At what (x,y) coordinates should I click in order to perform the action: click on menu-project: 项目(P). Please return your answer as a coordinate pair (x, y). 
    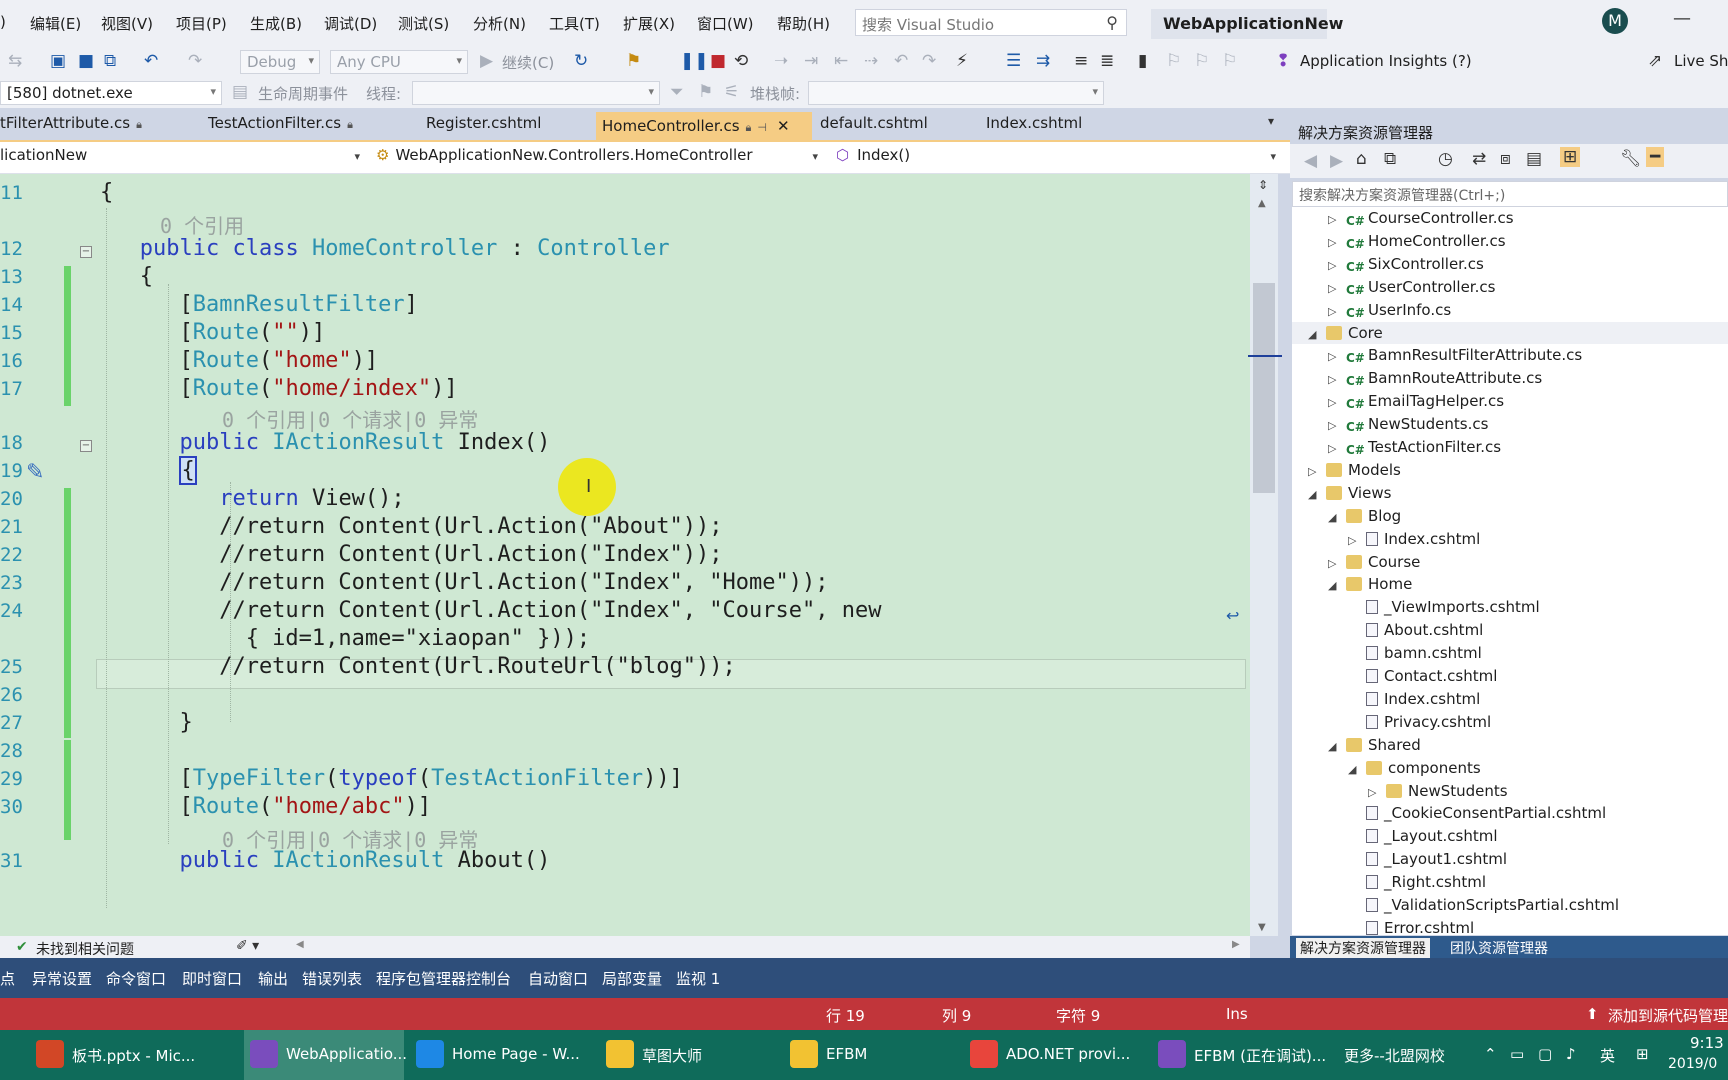
    Looking at the image, I should click on (201, 23).